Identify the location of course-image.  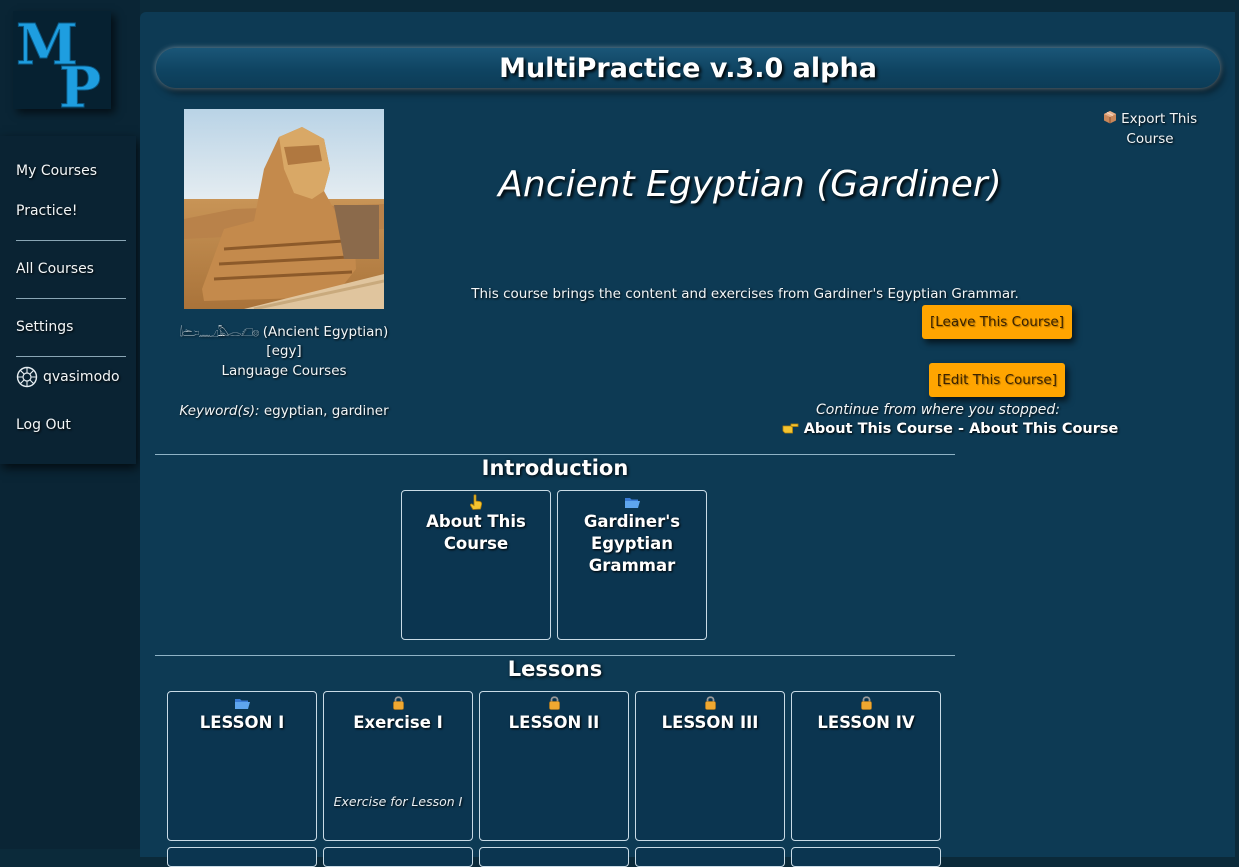
(284, 209).